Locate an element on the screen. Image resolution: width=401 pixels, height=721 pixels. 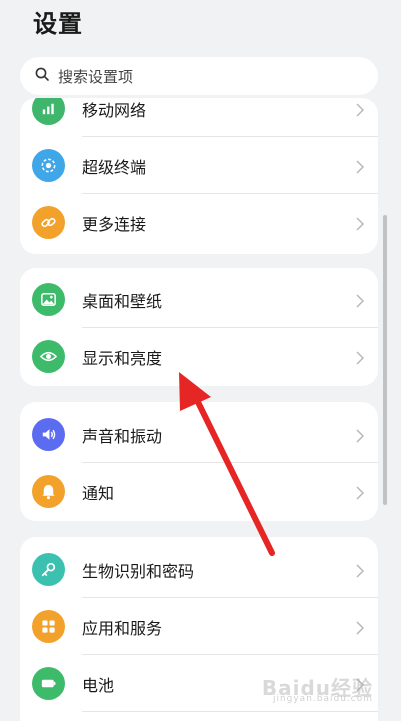
settings-item-mobile-network: 移动网络 is located at coordinates (199, 117).